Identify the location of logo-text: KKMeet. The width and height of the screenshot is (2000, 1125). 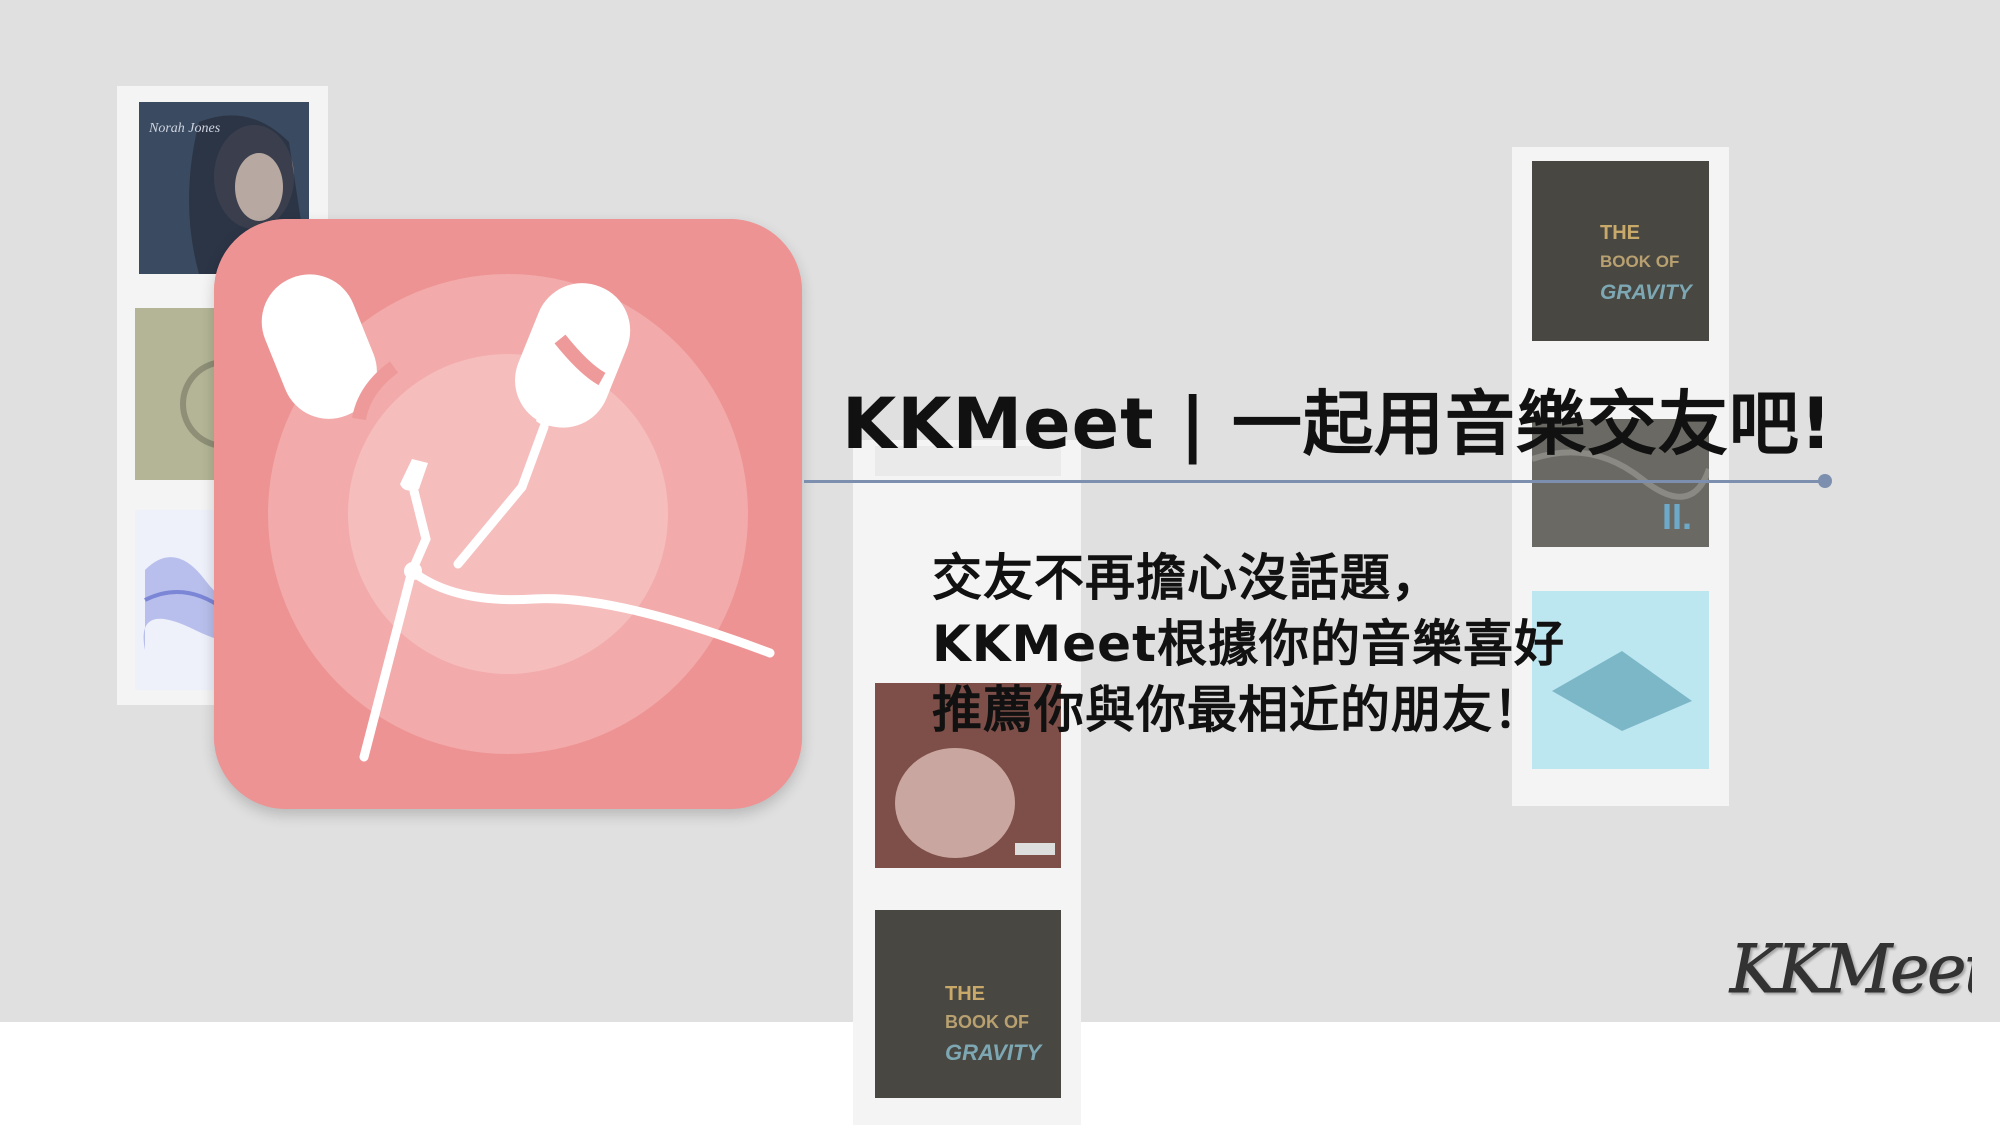
(1850, 969).